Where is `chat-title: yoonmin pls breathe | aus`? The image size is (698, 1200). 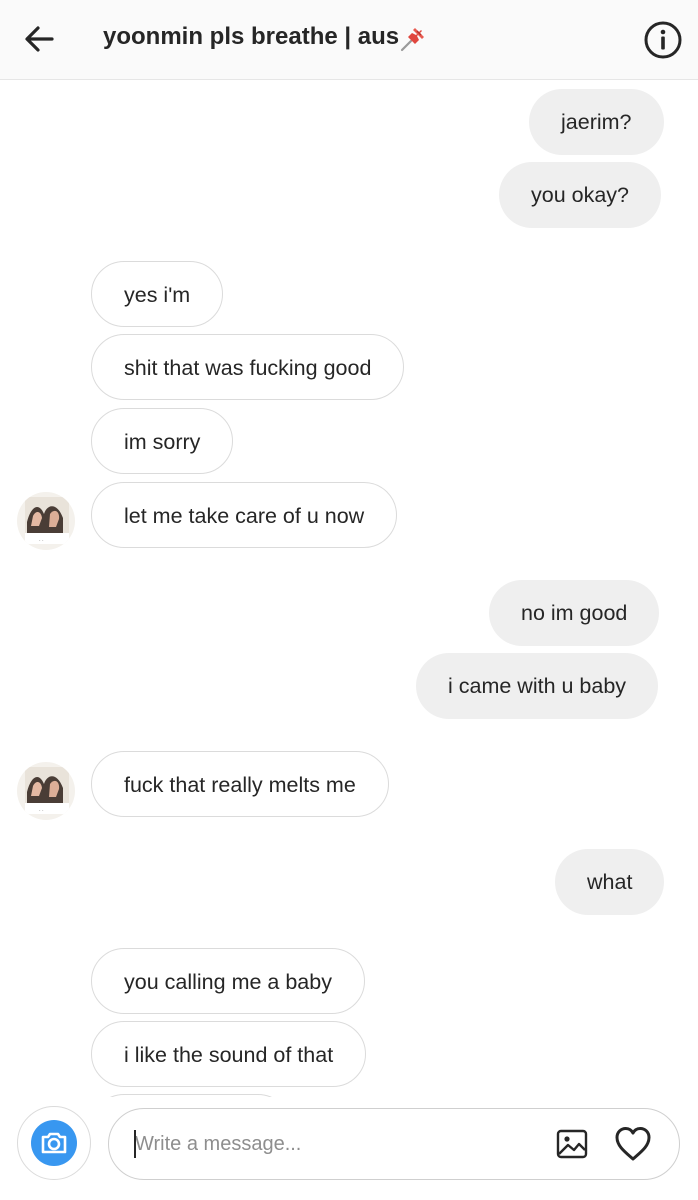
chat-title: yoonmin pls breathe | aus is located at coordinates (251, 37).